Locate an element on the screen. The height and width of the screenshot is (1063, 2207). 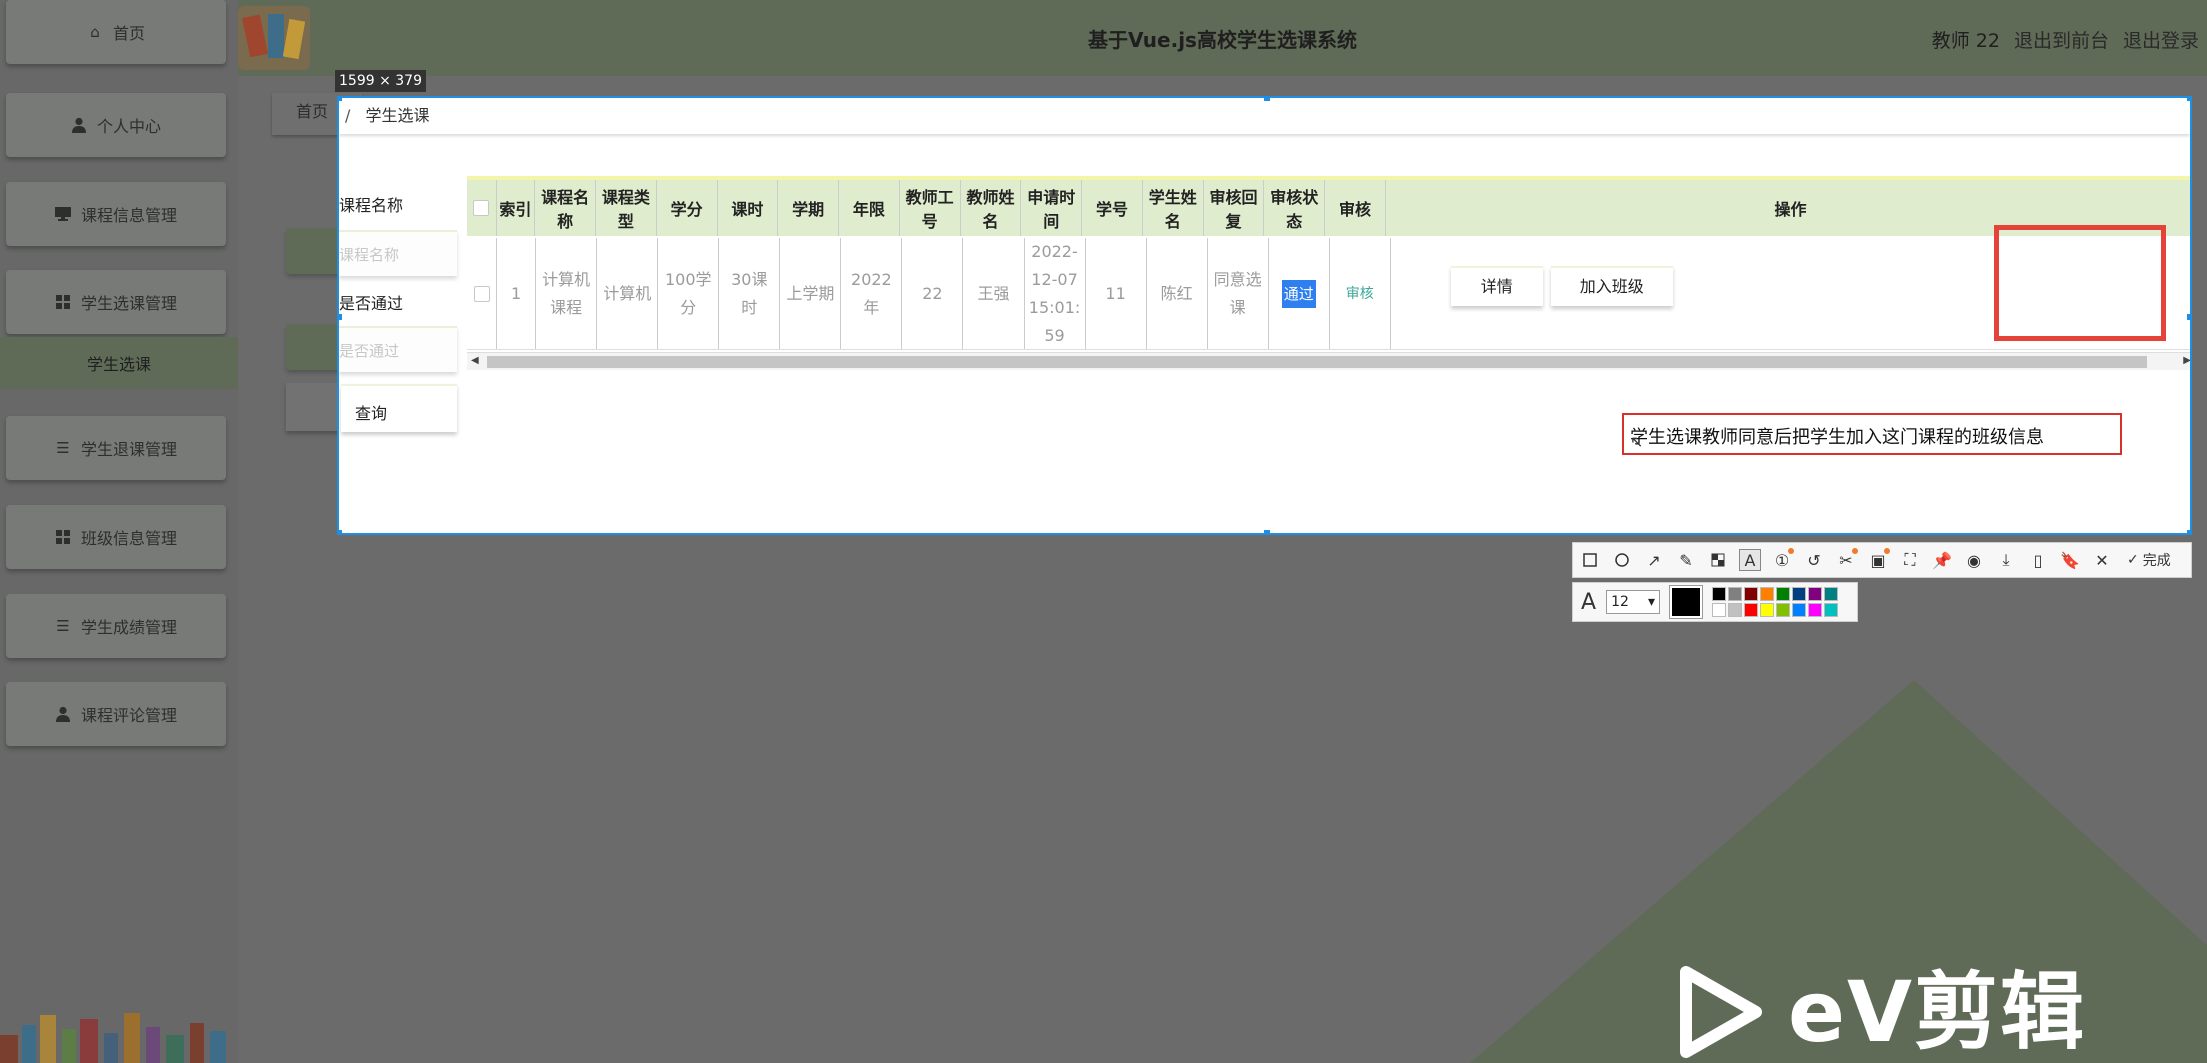
breadcrumb-home-dim: 首页 is located at coordinates (312, 110).